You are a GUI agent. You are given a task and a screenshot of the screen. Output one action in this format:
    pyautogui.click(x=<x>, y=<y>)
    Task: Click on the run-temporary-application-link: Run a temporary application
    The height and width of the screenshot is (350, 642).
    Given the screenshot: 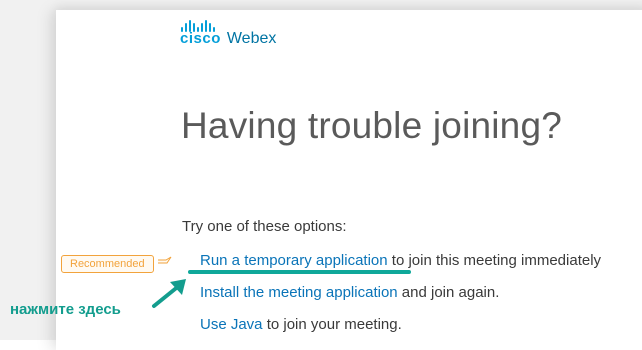 What is the action you would take?
    pyautogui.click(x=294, y=260)
    